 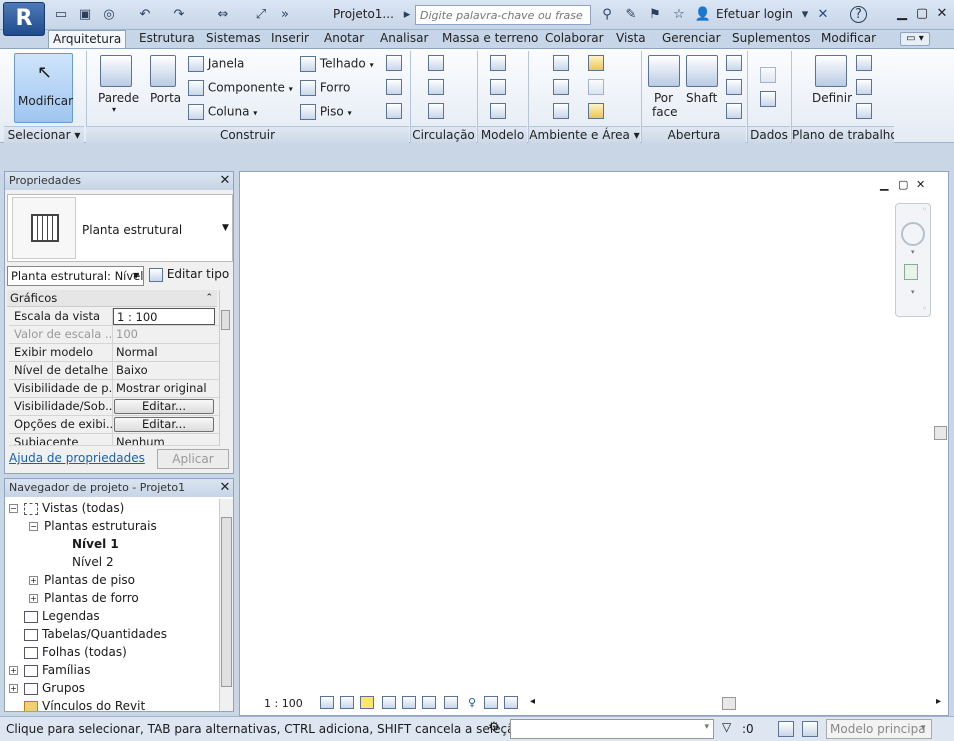 What do you see at coordinates (114, 389) in the screenshot?
I see `prop-row: Visibilidade de p...Mostrar original` at bounding box center [114, 389].